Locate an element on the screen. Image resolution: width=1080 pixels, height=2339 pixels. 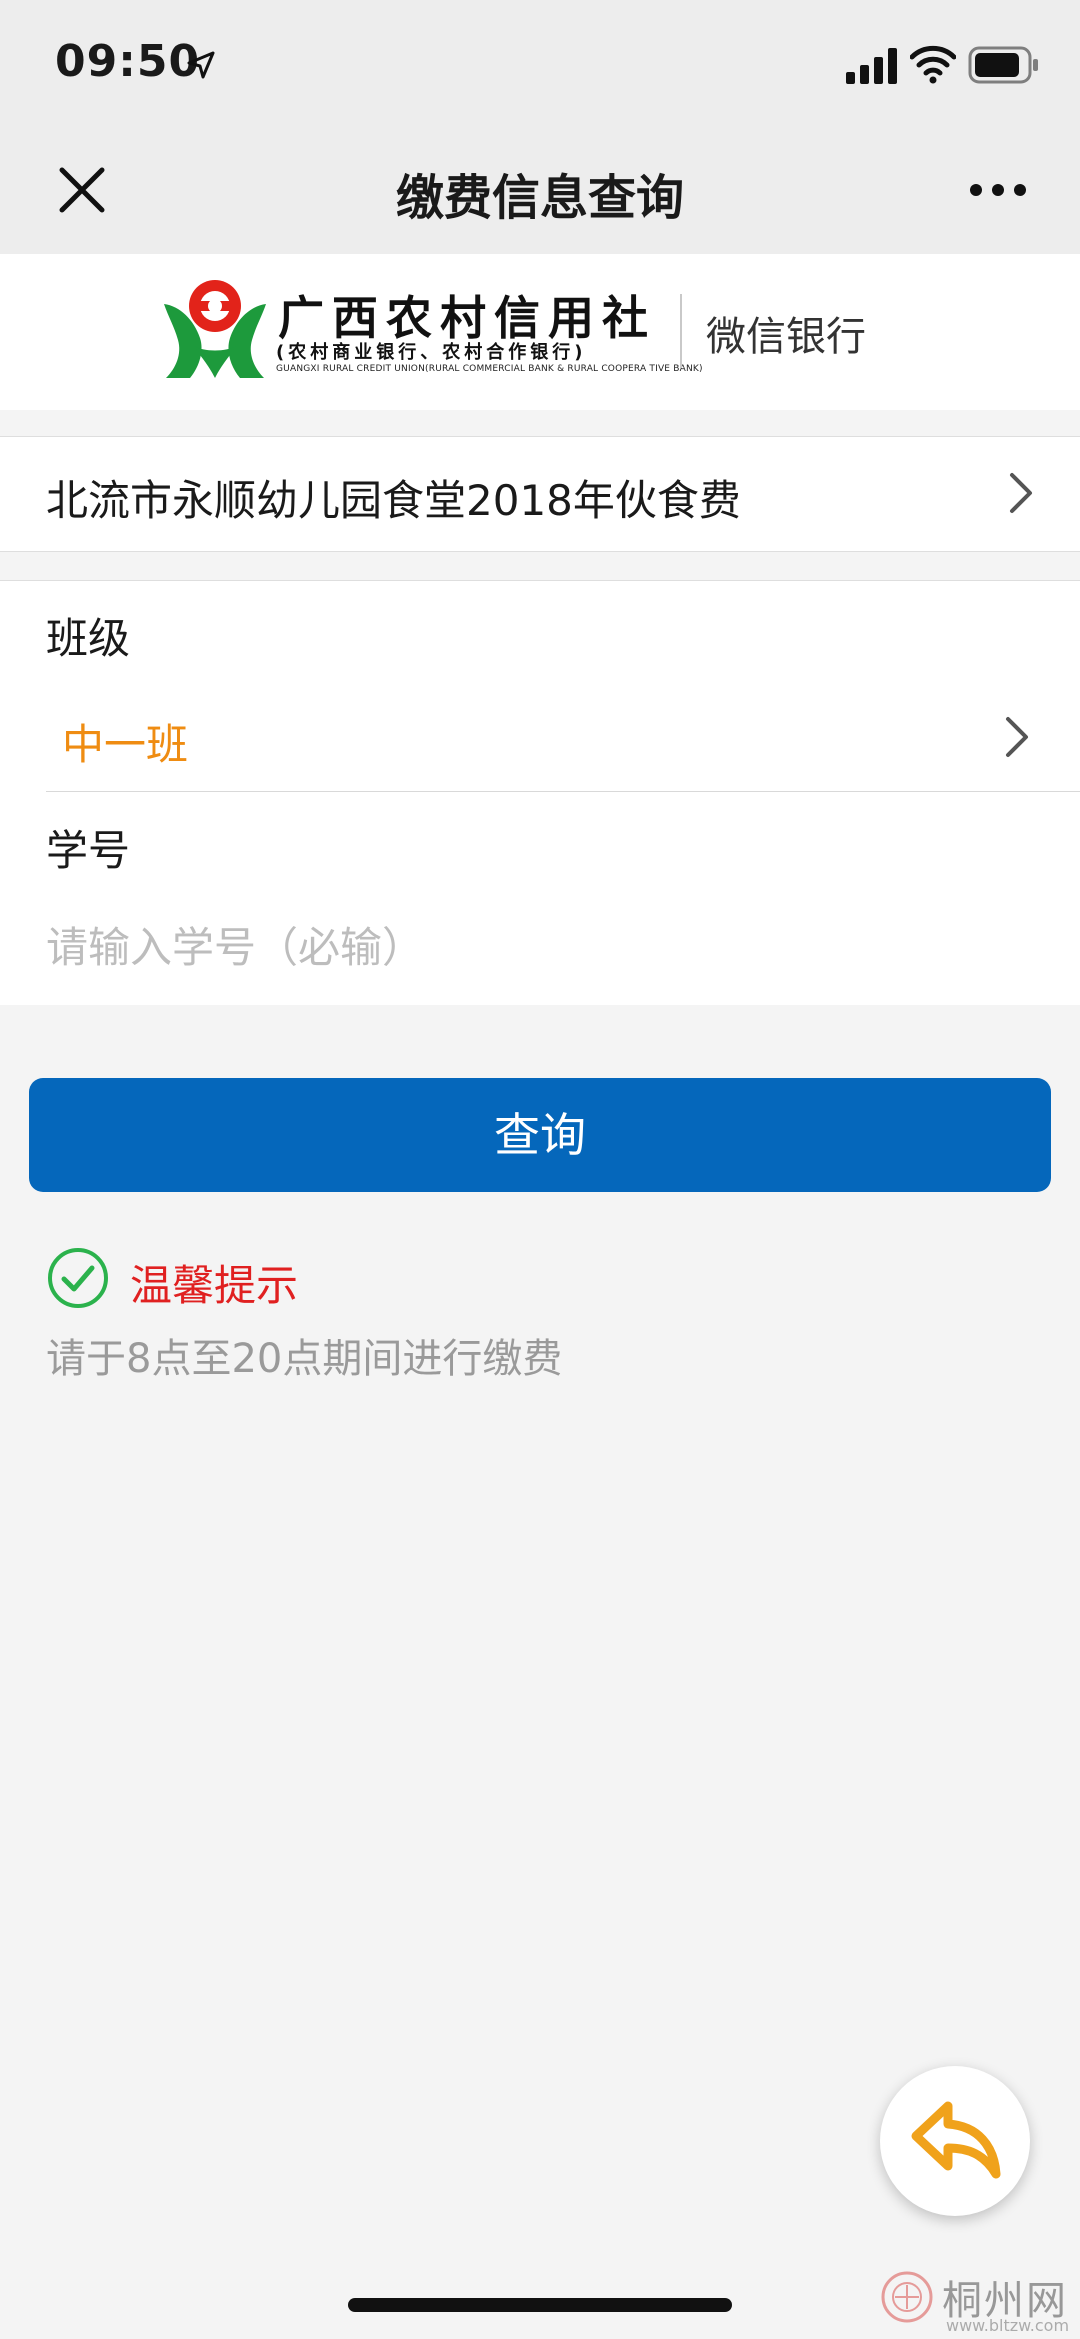
payment-item-label: 北流市永顺幼儿园食堂2018年伙食费 is located at coordinates (393, 500).